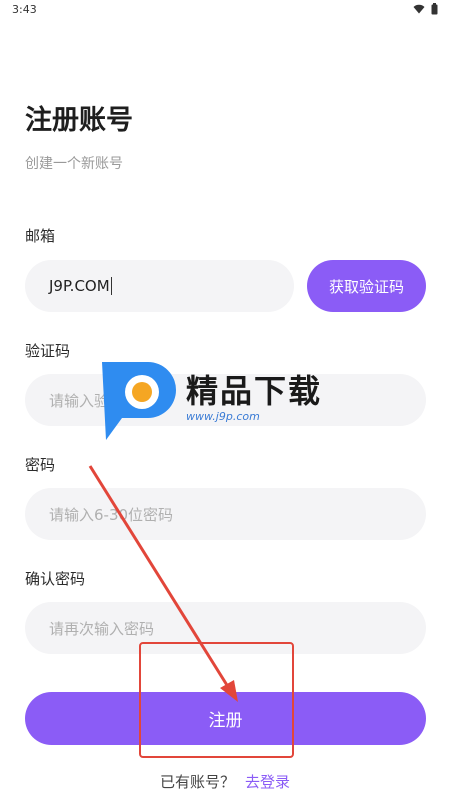  What do you see at coordinates (216, 700) in the screenshot?
I see `annotation-highlight-box` at bounding box center [216, 700].